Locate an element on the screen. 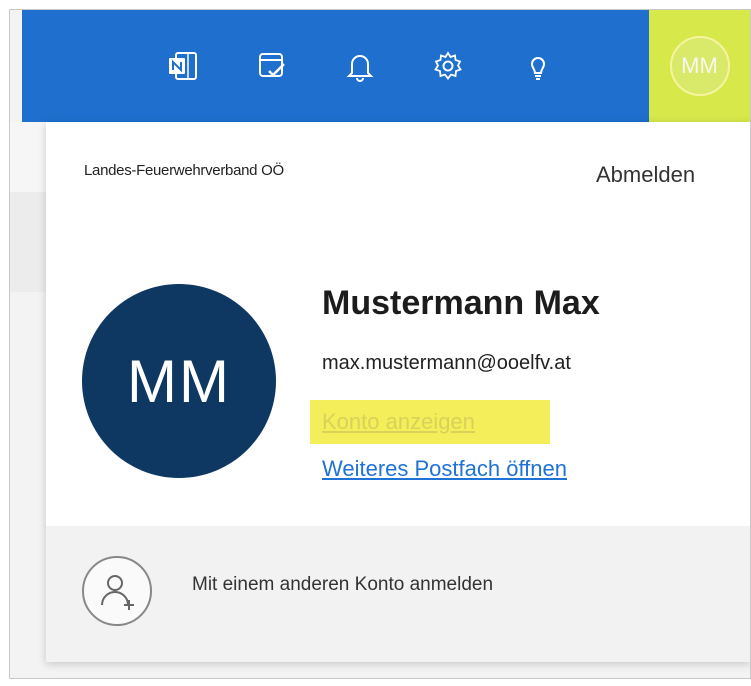 The image size is (751, 686). organization-name: Landes-Feuerwehrverband OÖ is located at coordinates (184, 170).